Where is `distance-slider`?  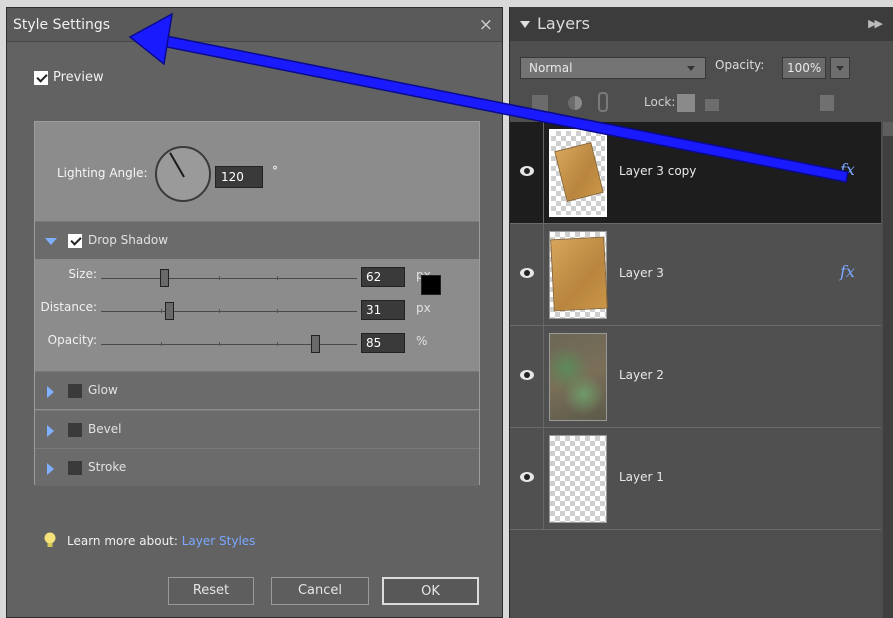 distance-slider is located at coordinates (229, 311).